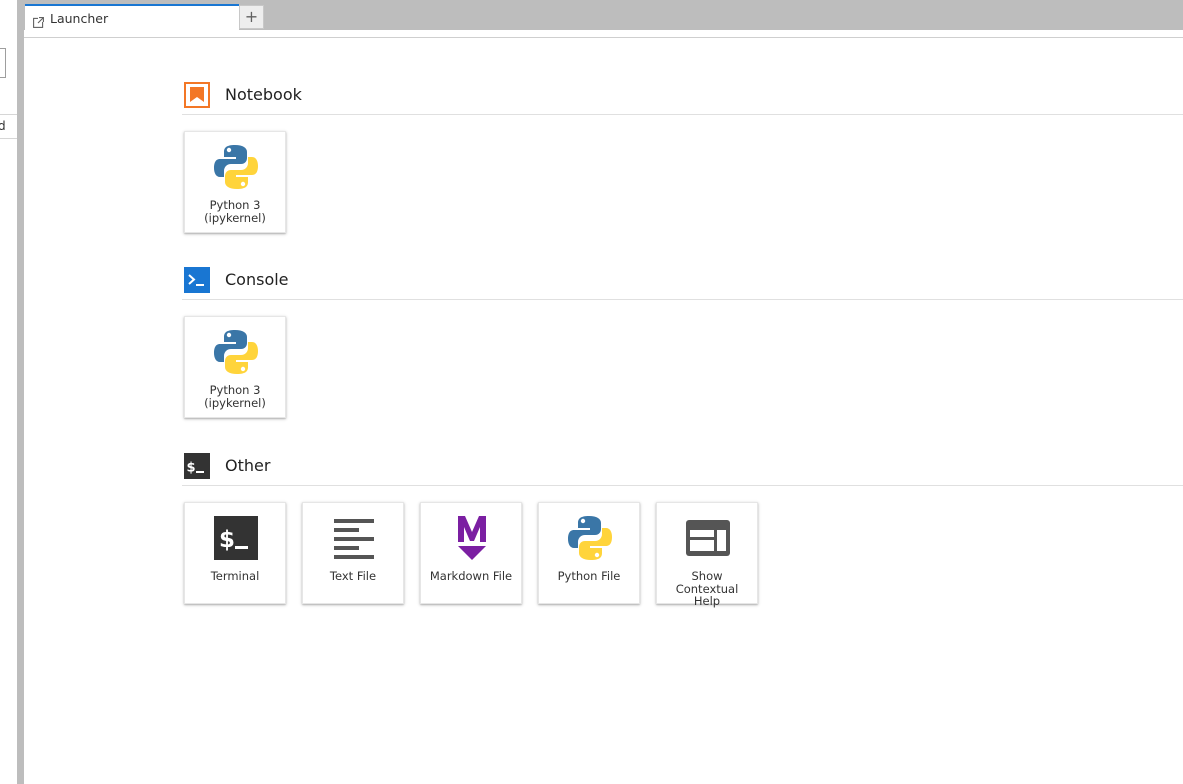 The width and height of the screenshot is (1183, 784). I want to click on card-label: Python File, so click(589, 576).